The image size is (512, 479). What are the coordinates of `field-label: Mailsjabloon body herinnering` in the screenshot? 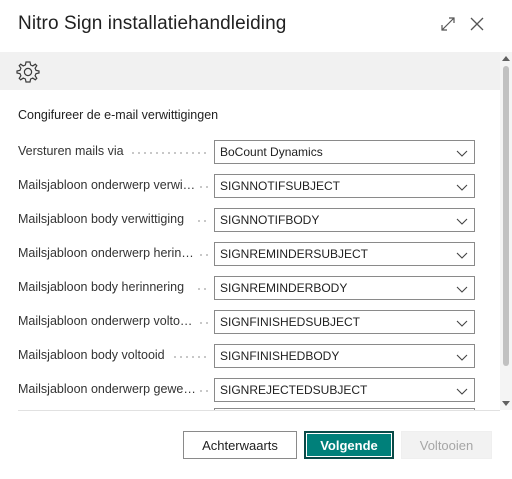 It's located at (101, 287).